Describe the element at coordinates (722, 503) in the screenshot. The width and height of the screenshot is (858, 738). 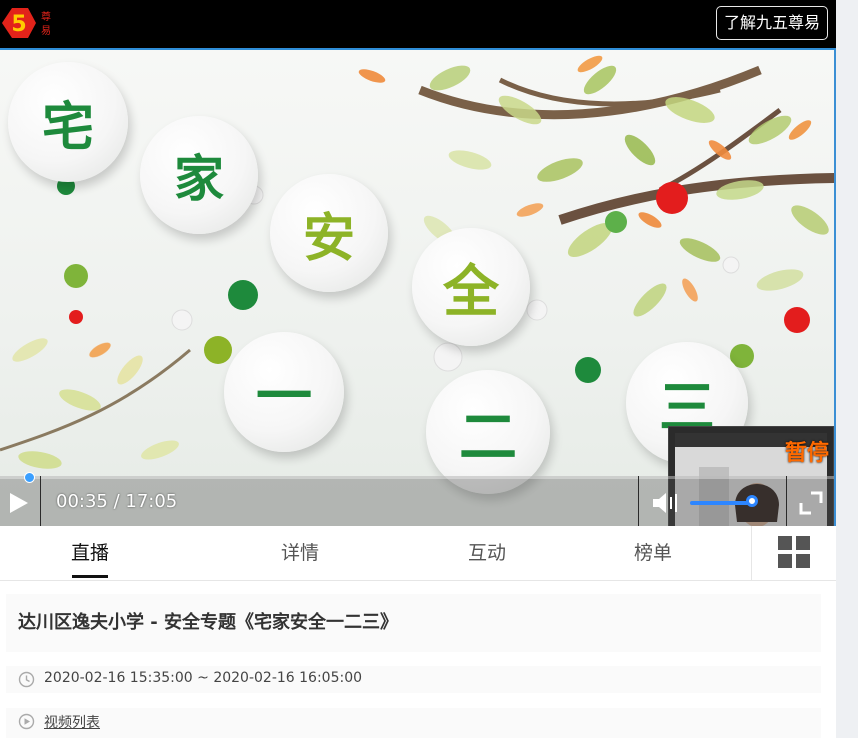
I see `volume-slider` at that location.